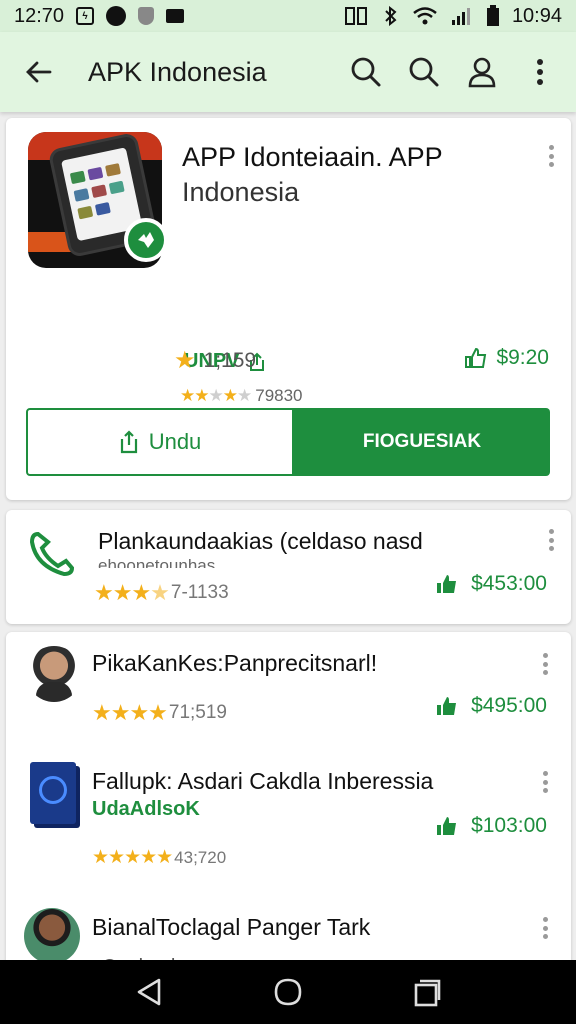  What do you see at coordinates (234, 663) in the screenshot?
I see `item-title: PikaKanKes:Panprecitsnarl!` at bounding box center [234, 663].